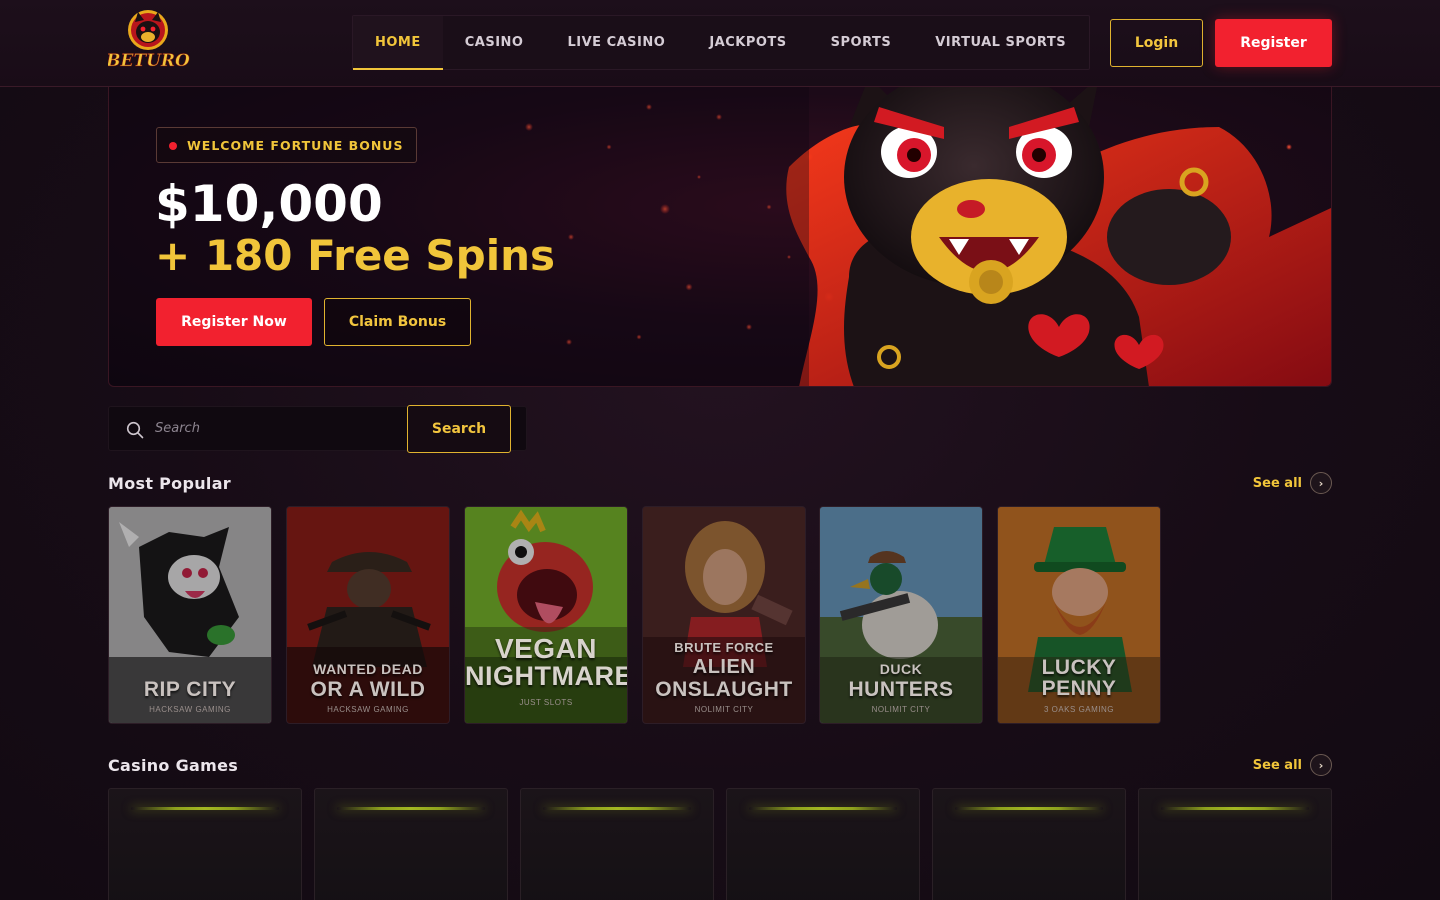  What do you see at coordinates (459, 429) in the screenshot?
I see `search-button: Search` at bounding box center [459, 429].